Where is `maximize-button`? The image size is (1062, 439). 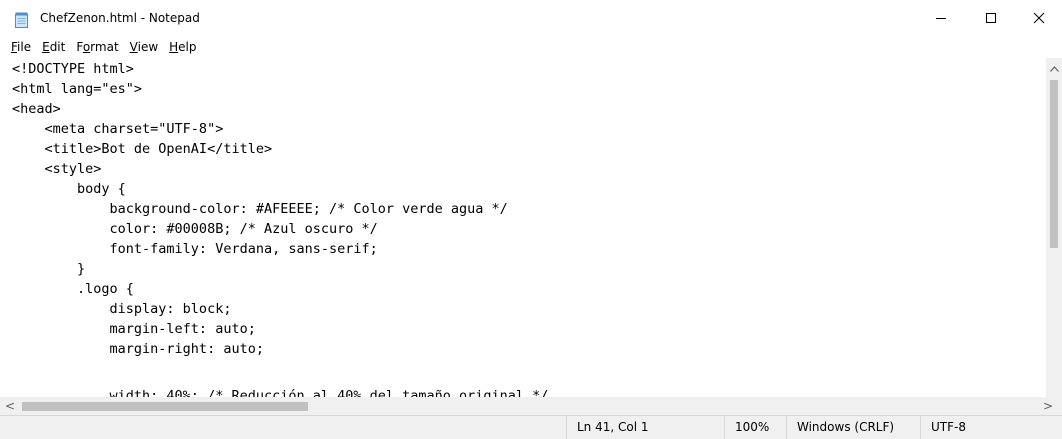 maximize-button is located at coordinates (991, 18).